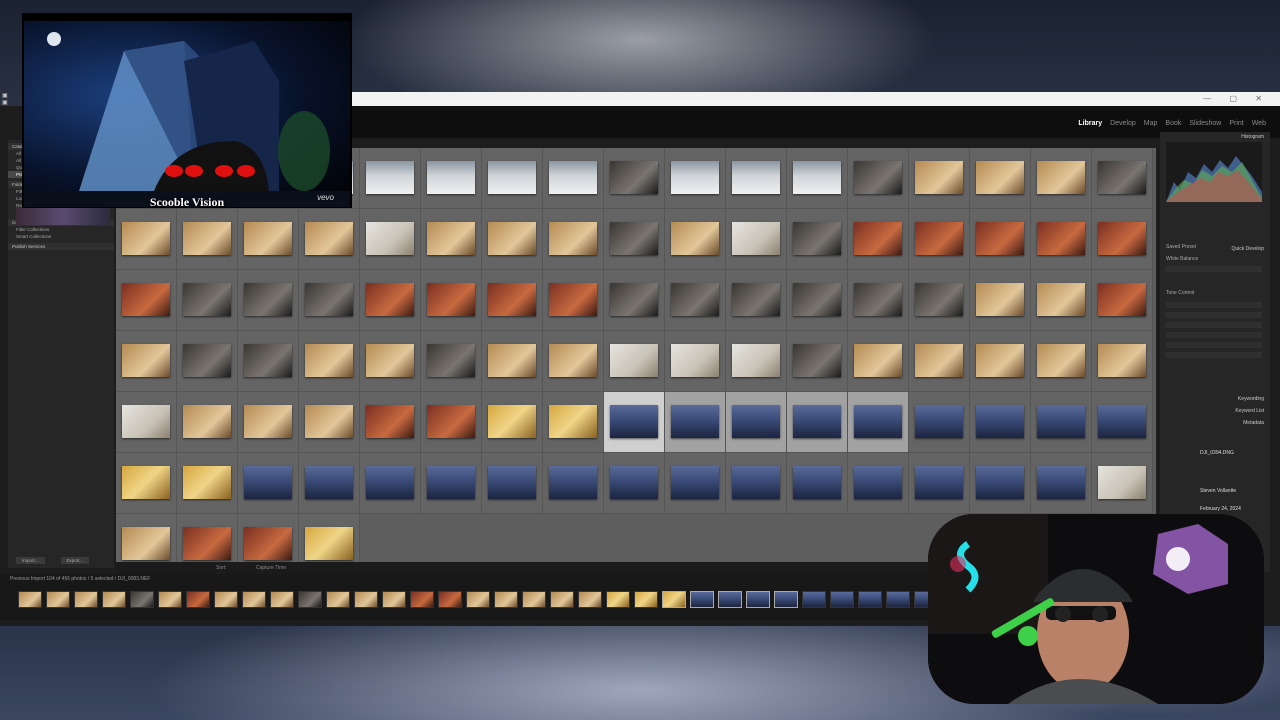  What do you see at coordinates (1252, 137) in the screenshot?
I see `histogram-header: Histogram` at bounding box center [1252, 137].